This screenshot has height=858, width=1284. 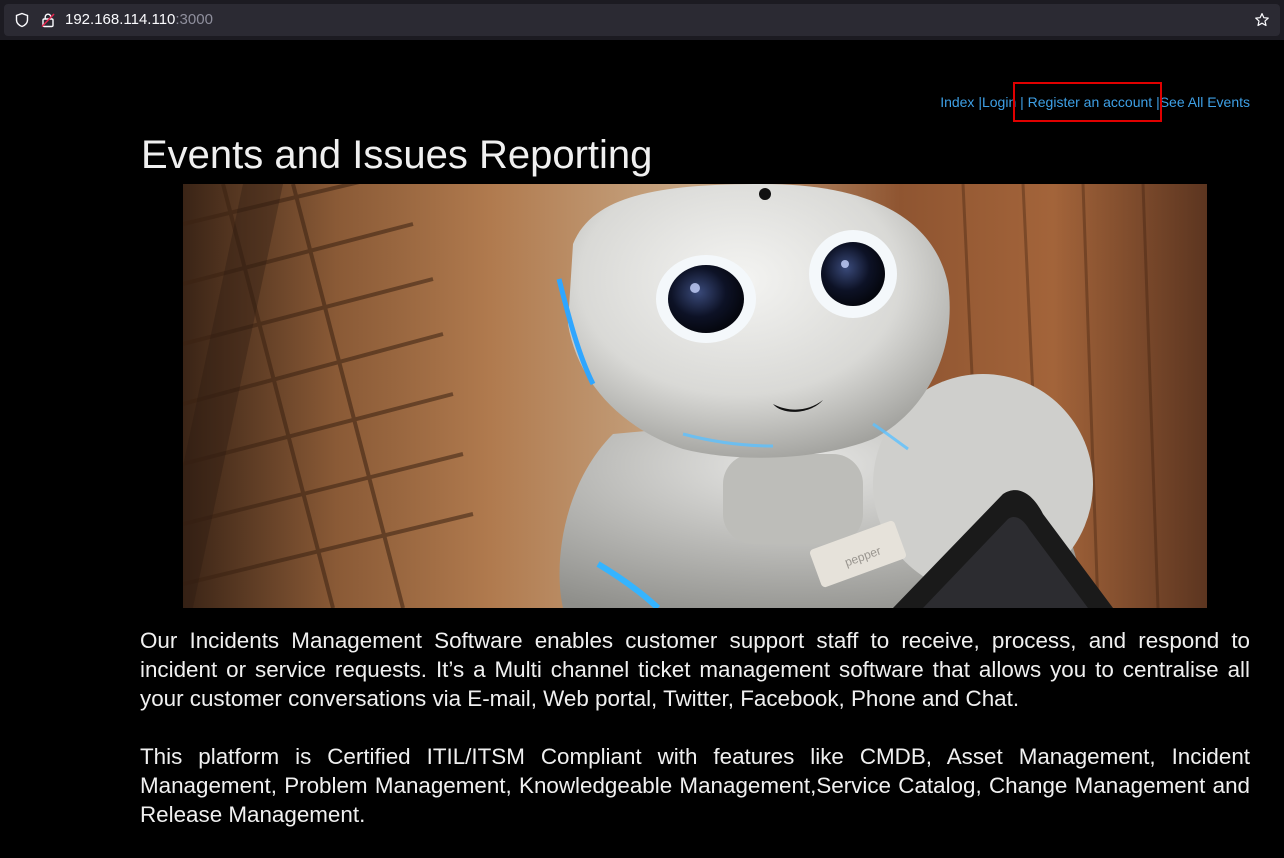 I want to click on nav-login-link: Login, so click(x=999, y=102).